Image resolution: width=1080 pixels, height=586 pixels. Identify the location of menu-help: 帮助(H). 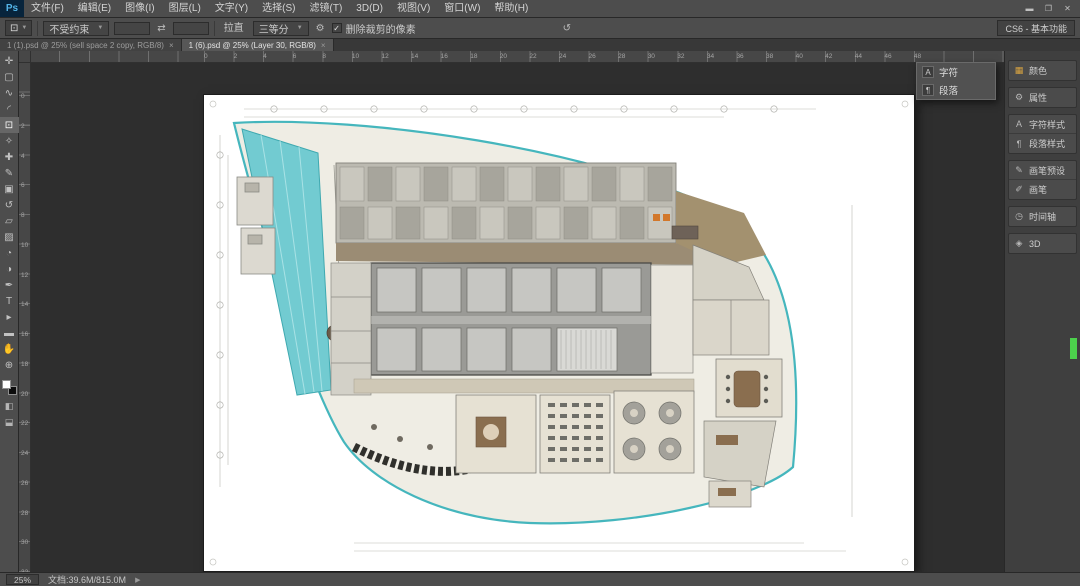
(511, 8).